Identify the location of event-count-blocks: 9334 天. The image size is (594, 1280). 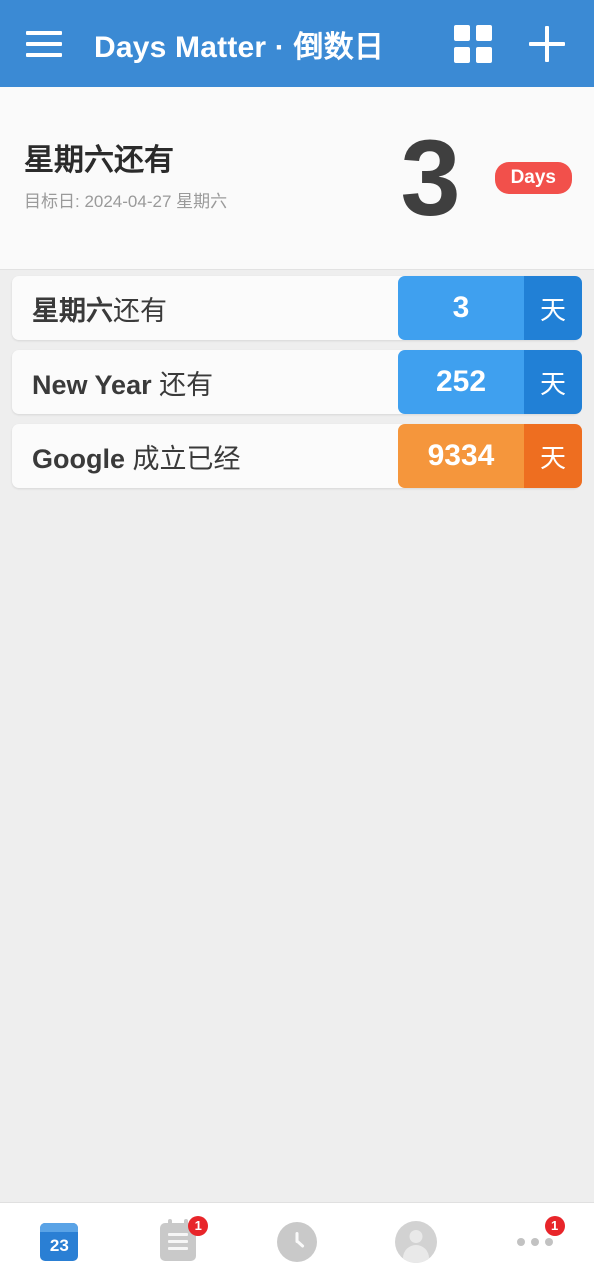
(490, 456).